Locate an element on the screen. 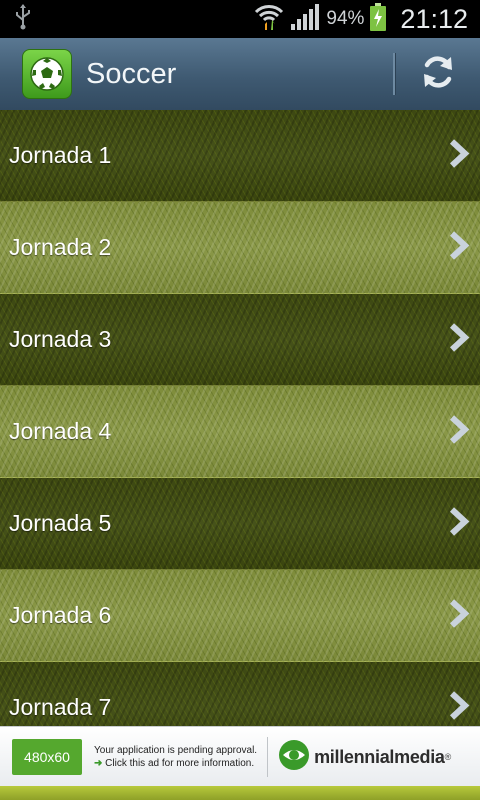 The image size is (480, 800). wifi-icon is located at coordinates (269, 19).